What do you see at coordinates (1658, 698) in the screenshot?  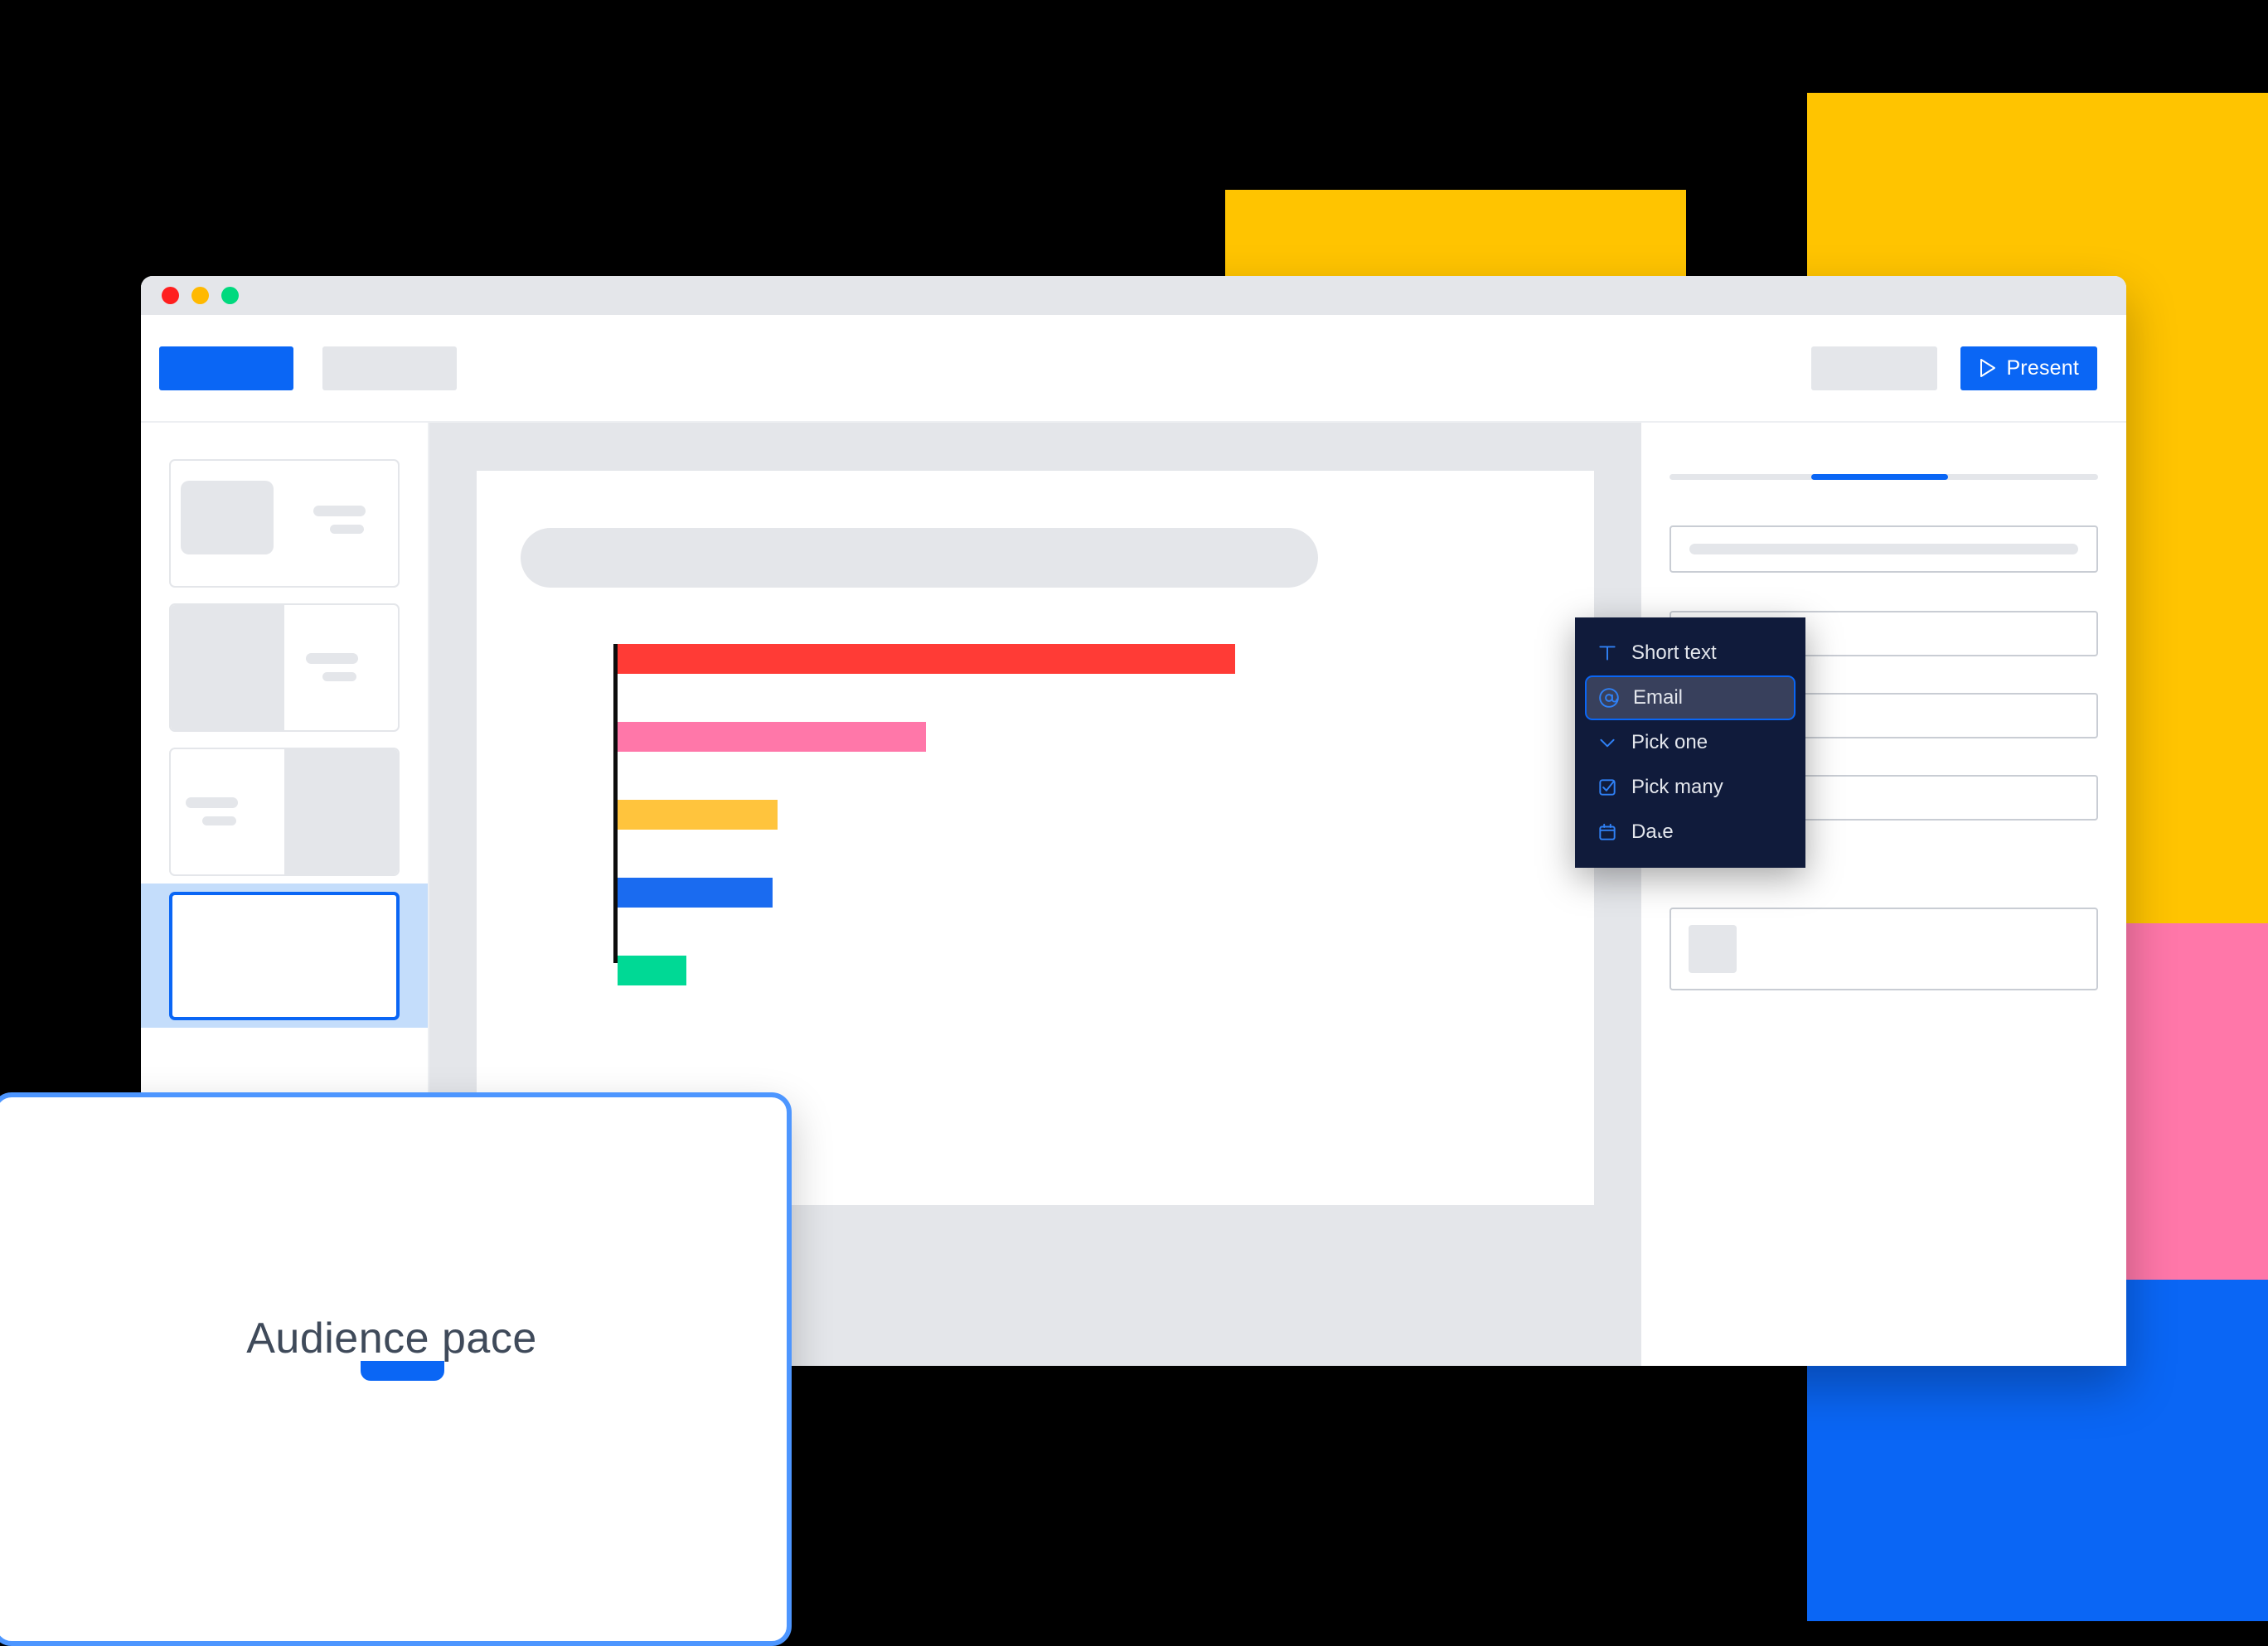 I see `menu-item-label: Email` at bounding box center [1658, 698].